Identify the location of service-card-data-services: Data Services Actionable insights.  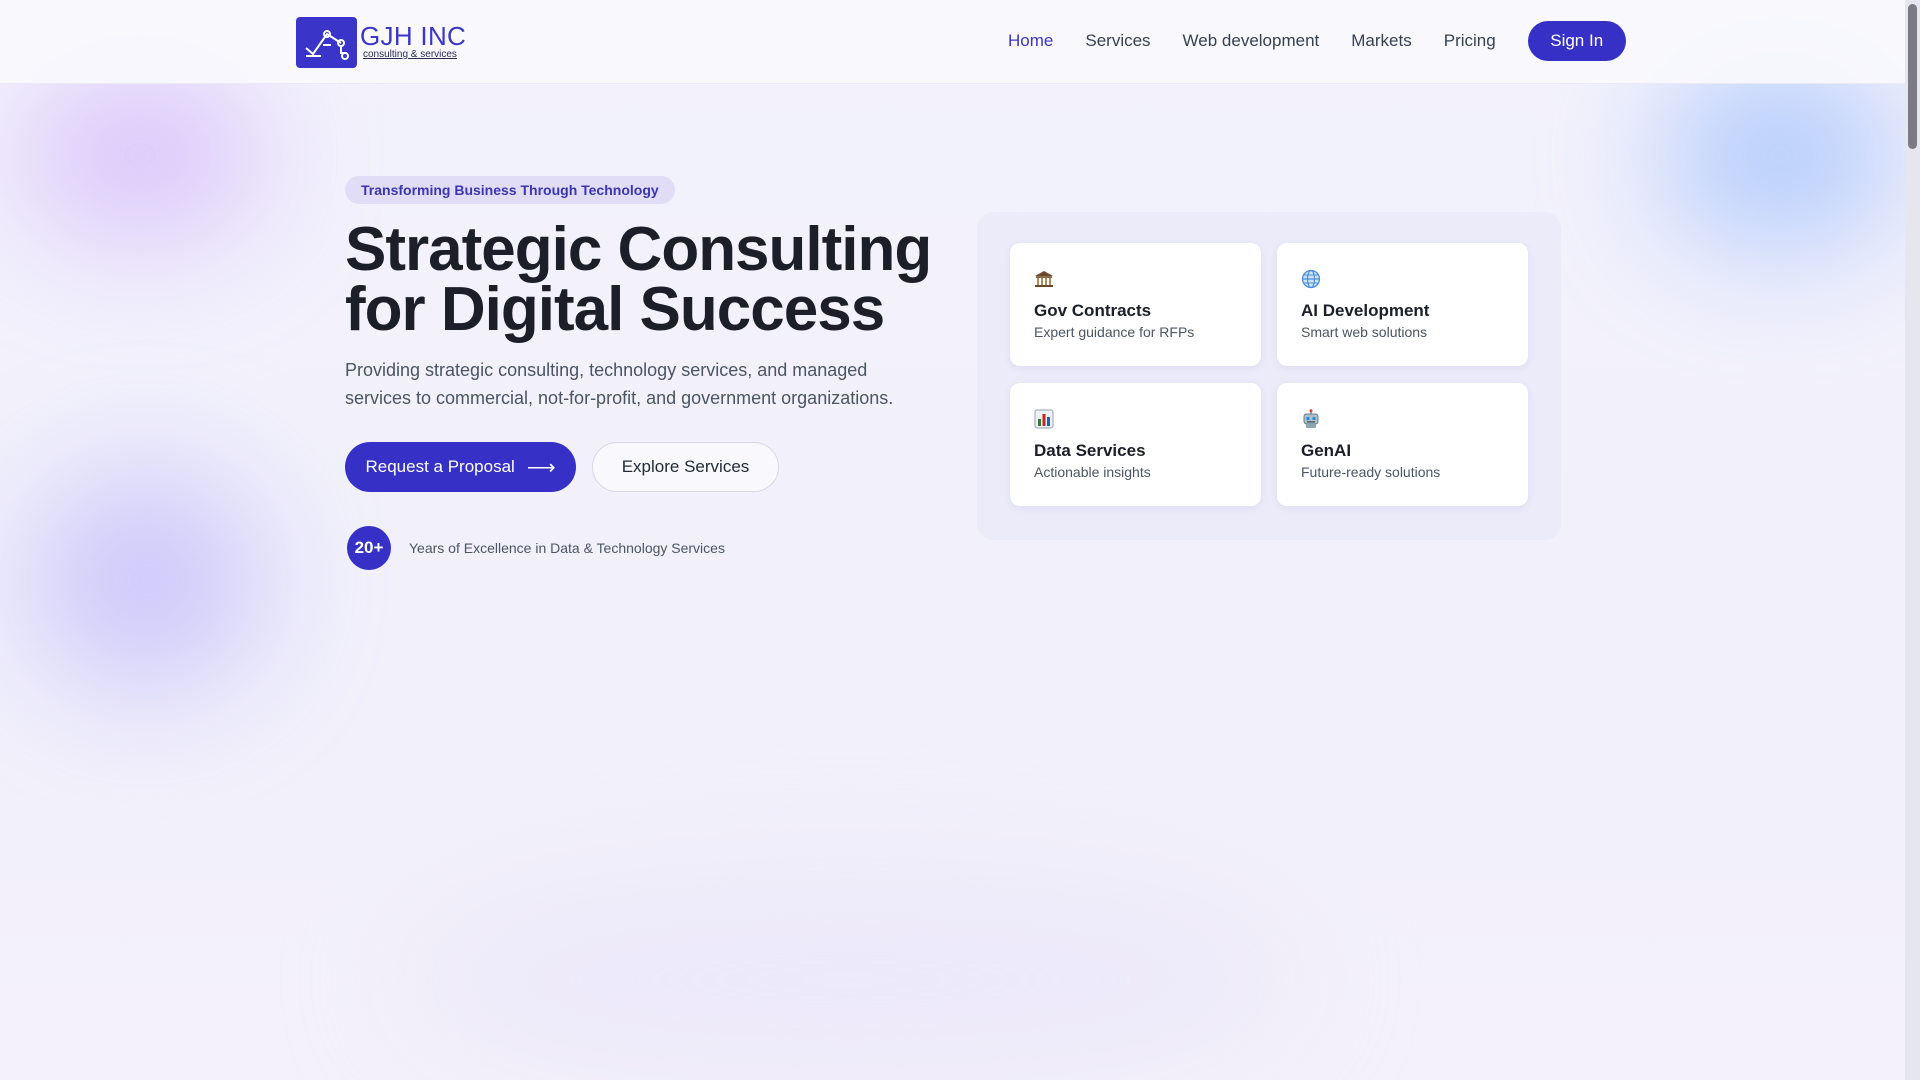
(1135, 444).